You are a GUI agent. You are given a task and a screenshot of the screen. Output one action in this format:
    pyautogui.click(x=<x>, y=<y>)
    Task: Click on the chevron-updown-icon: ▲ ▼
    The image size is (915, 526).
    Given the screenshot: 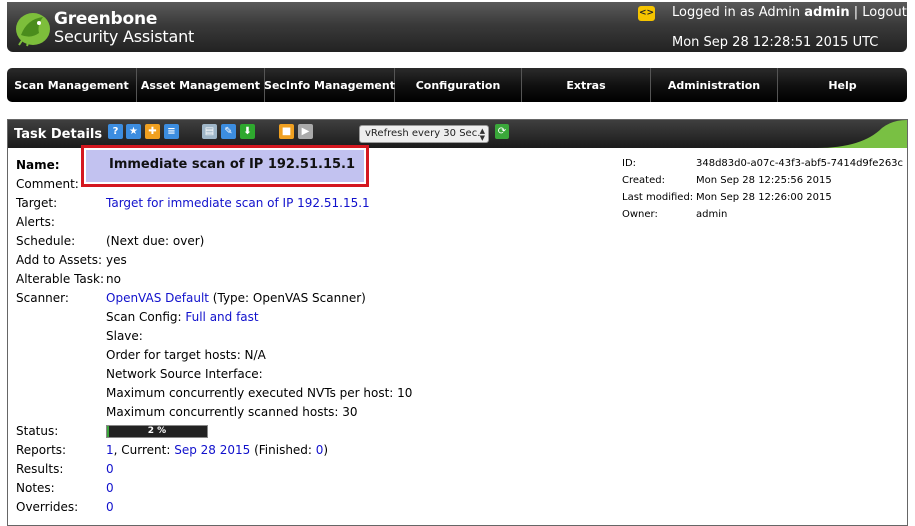 What is the action you would take?
    pyautogui.click(x=482, y=134)
    